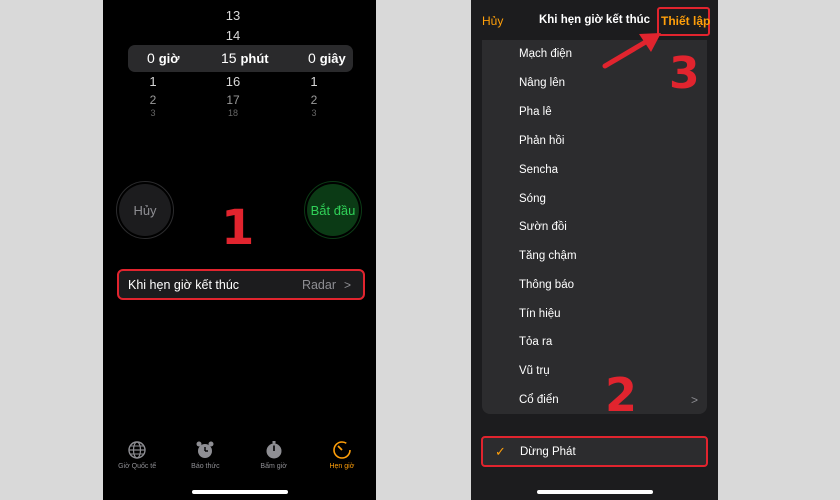 The width and height of the screenshot is (840, 500). I want to click on minutes-value: 15, so click(229, 58).